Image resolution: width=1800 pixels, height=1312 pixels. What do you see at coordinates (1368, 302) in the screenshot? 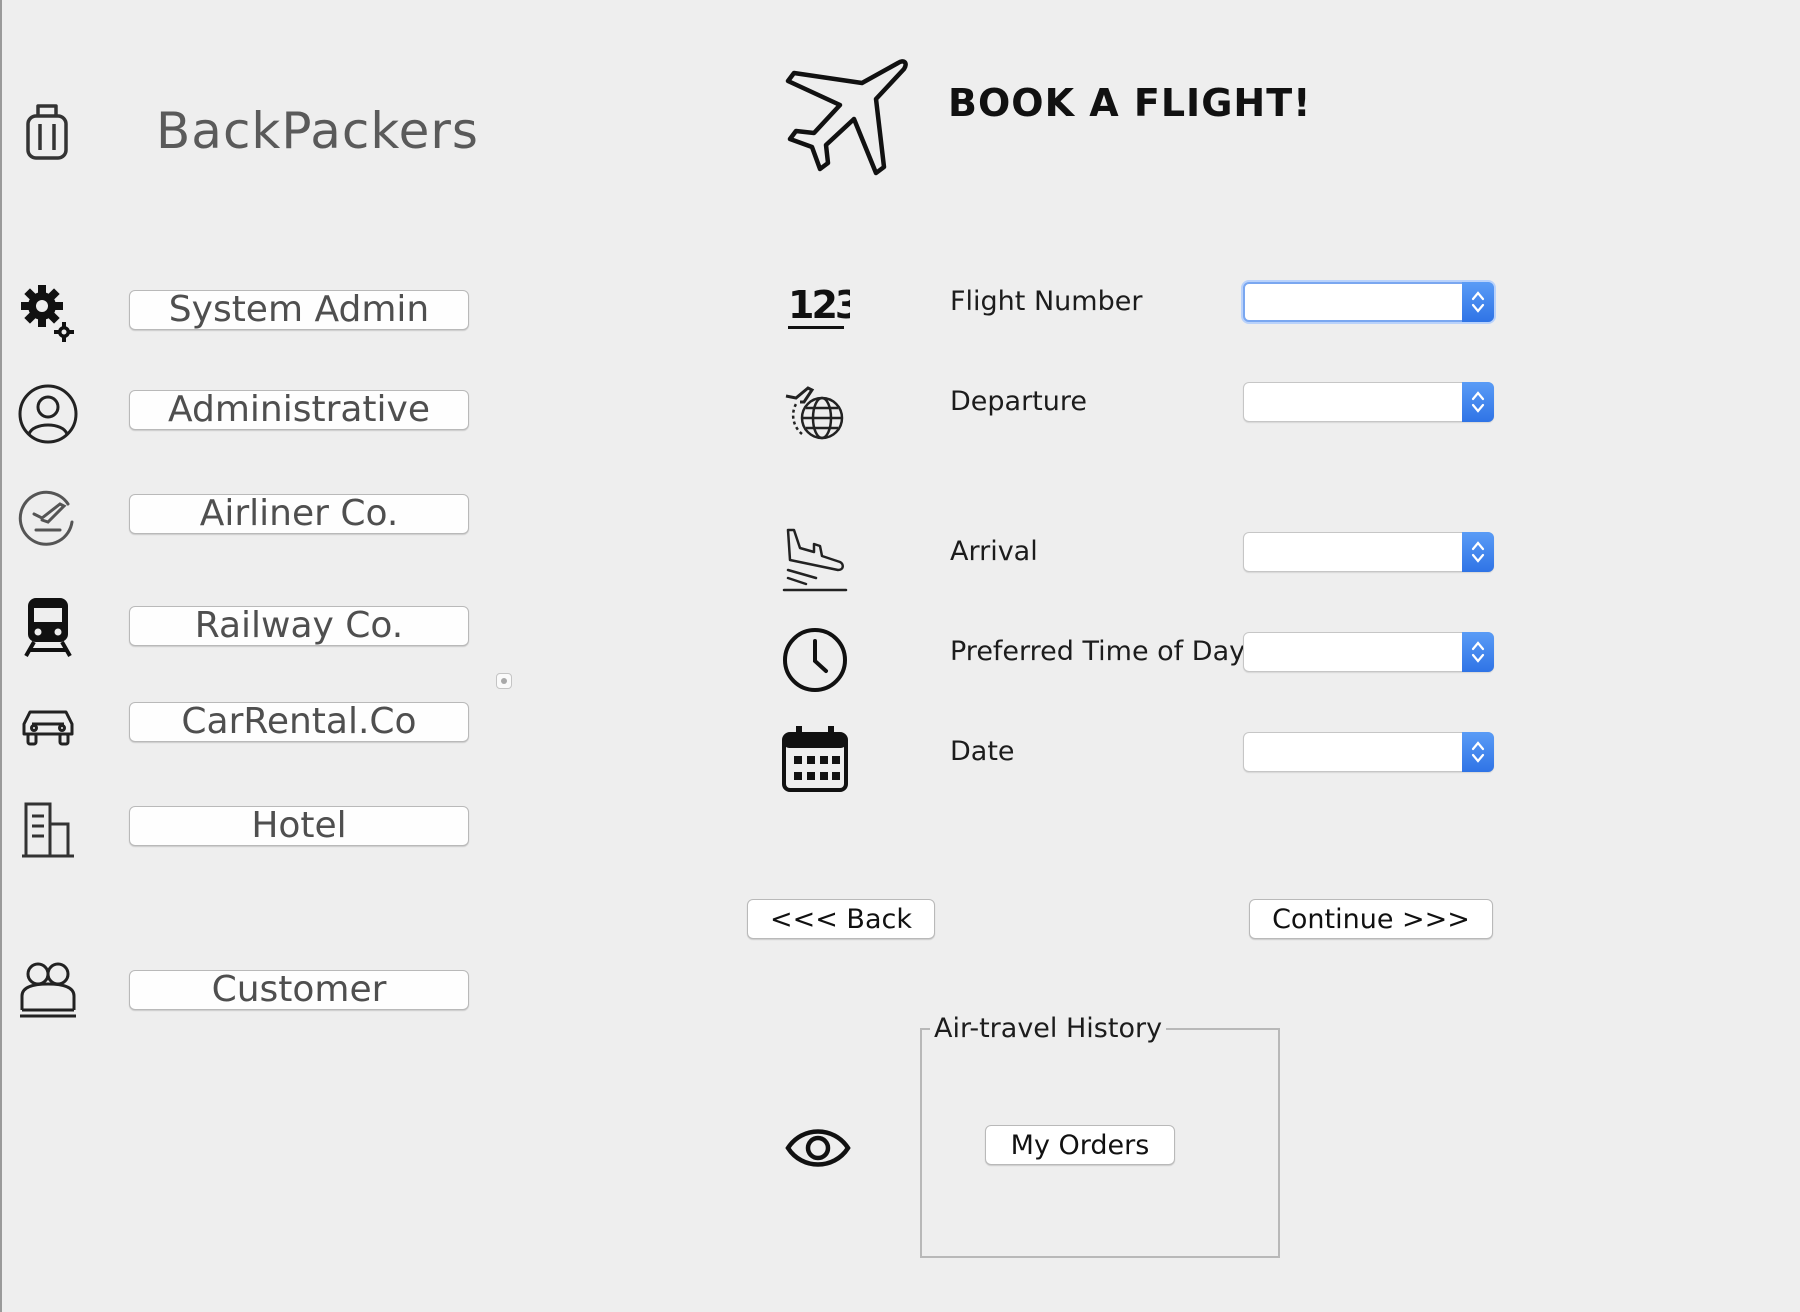
I see `flight-number-select` at bounding box center [1368, 302].